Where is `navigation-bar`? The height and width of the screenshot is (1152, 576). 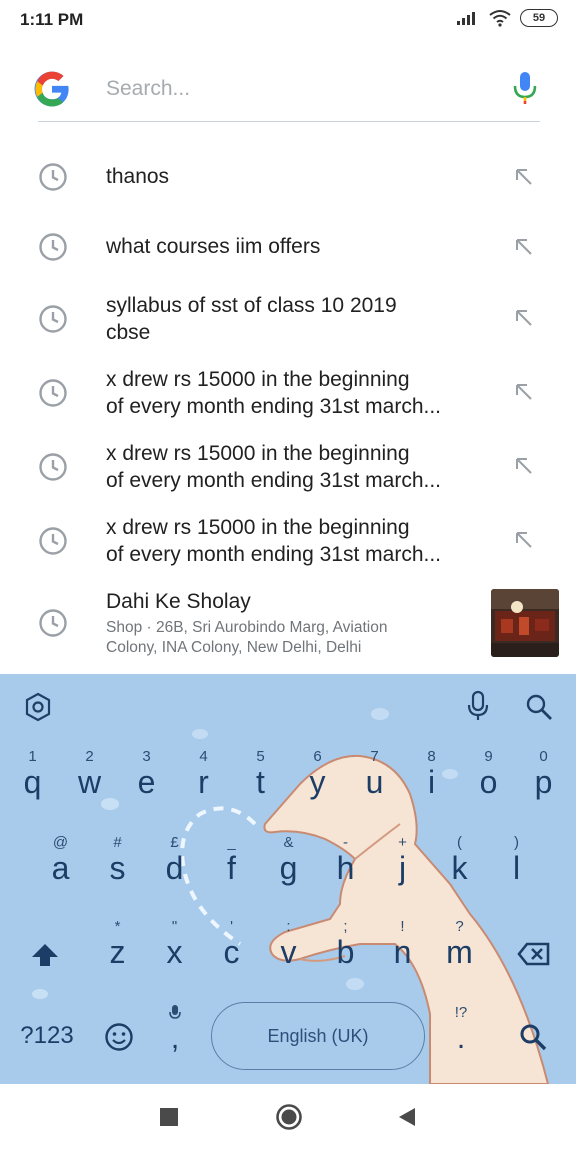
navigation-bar is located at coordinates (288, 1118).